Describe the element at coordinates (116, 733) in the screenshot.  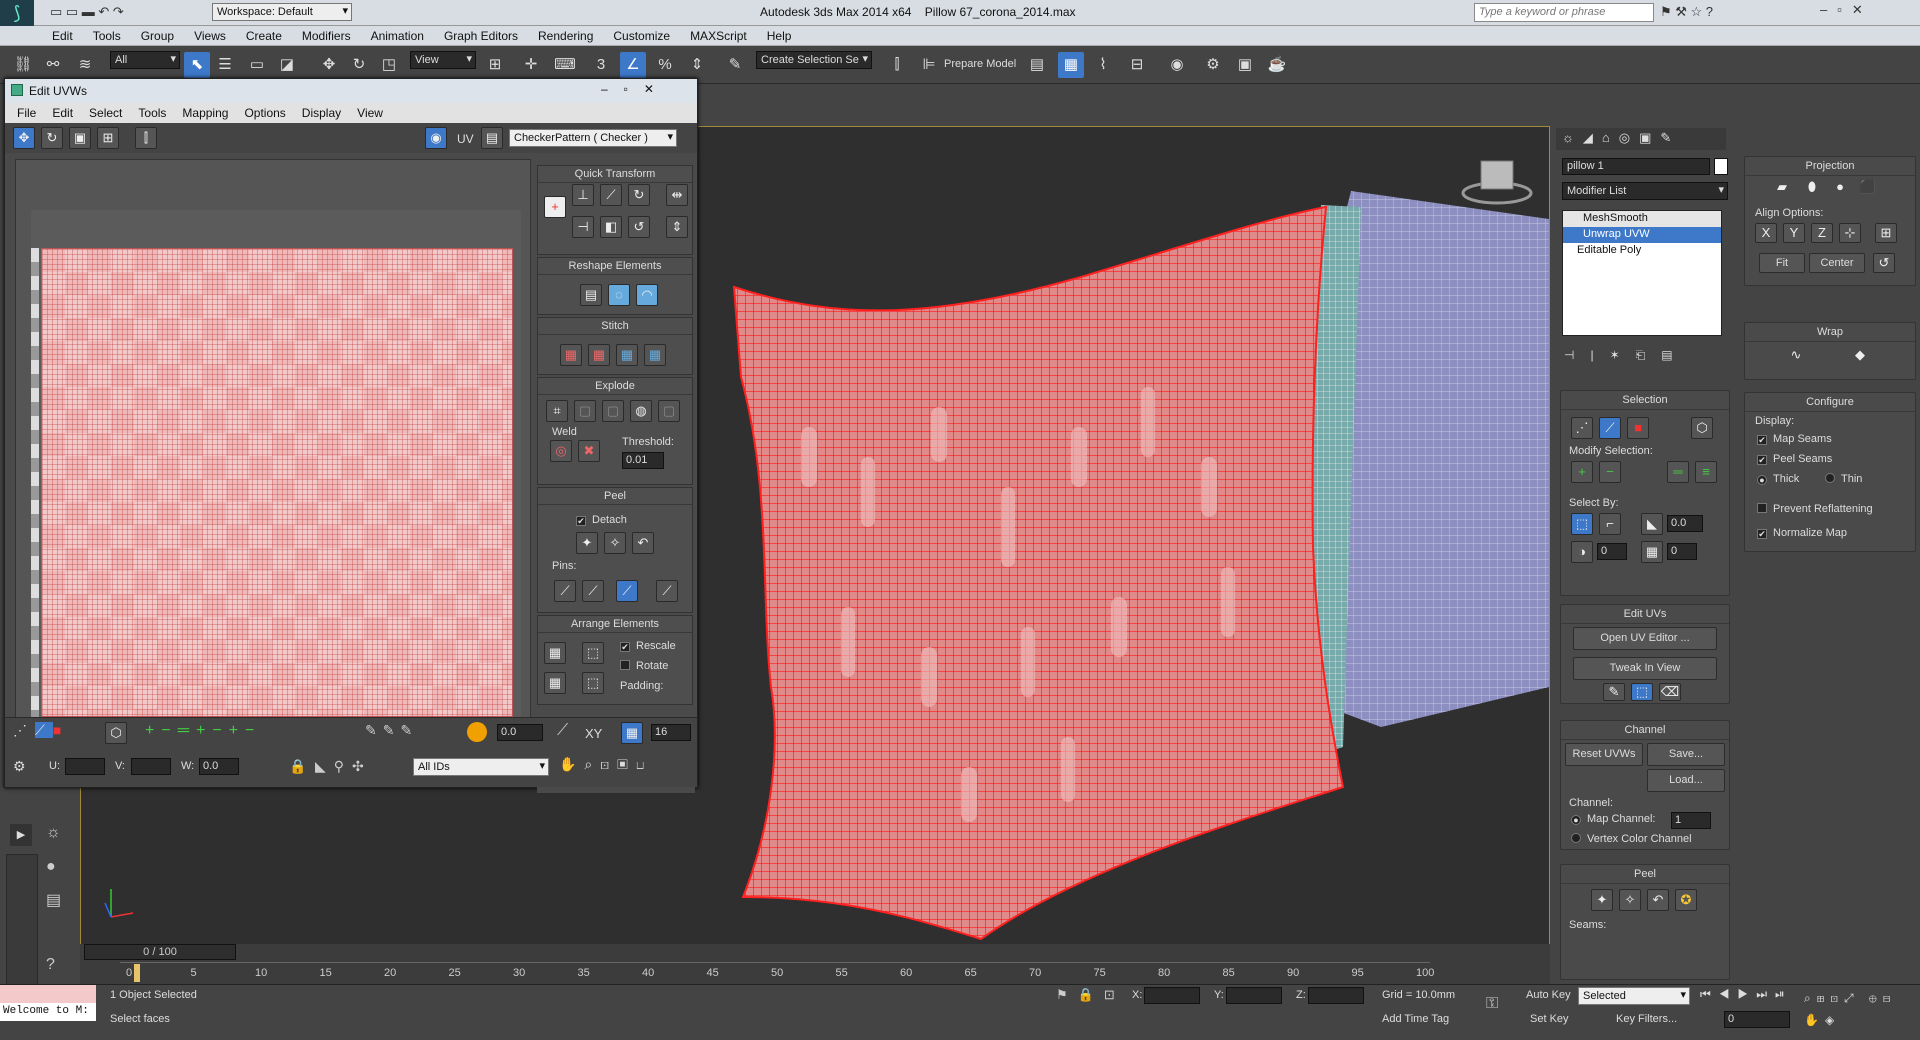
I see `select-element-uv-icon: ⬡` at that location.